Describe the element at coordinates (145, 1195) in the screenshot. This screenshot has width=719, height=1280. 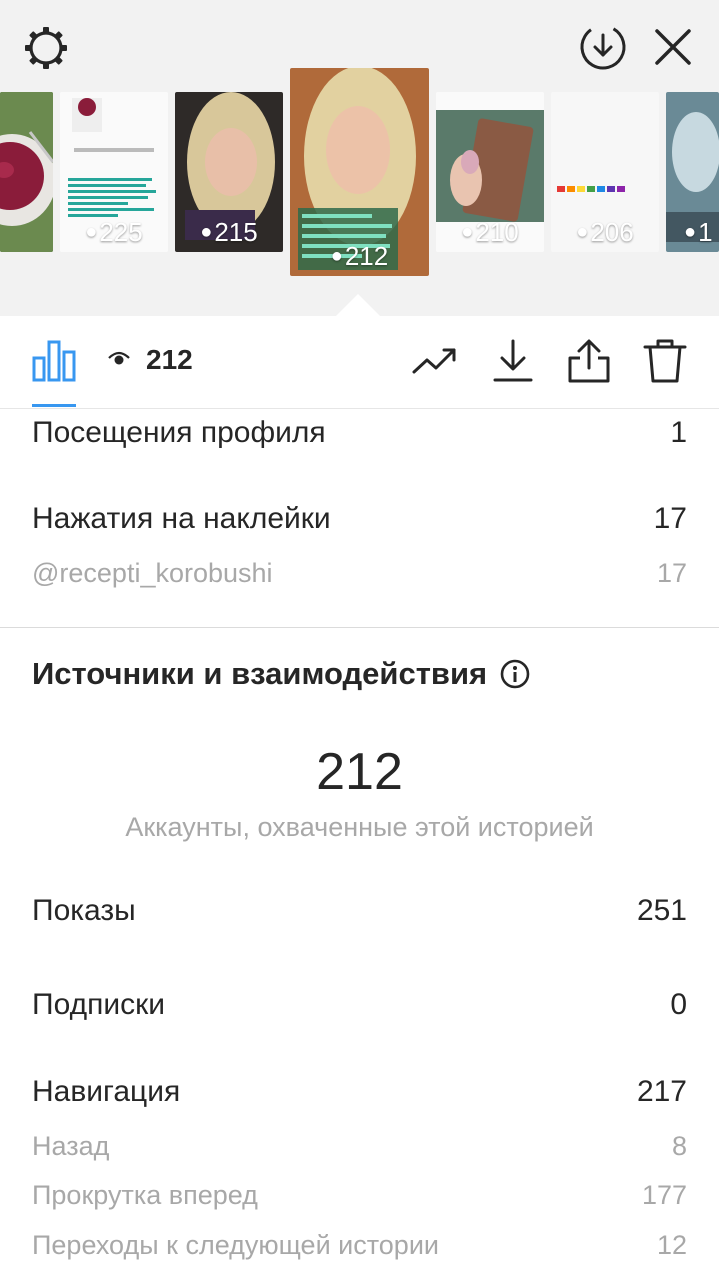
I see `stat-label: Прокрутка вперед` at that location.